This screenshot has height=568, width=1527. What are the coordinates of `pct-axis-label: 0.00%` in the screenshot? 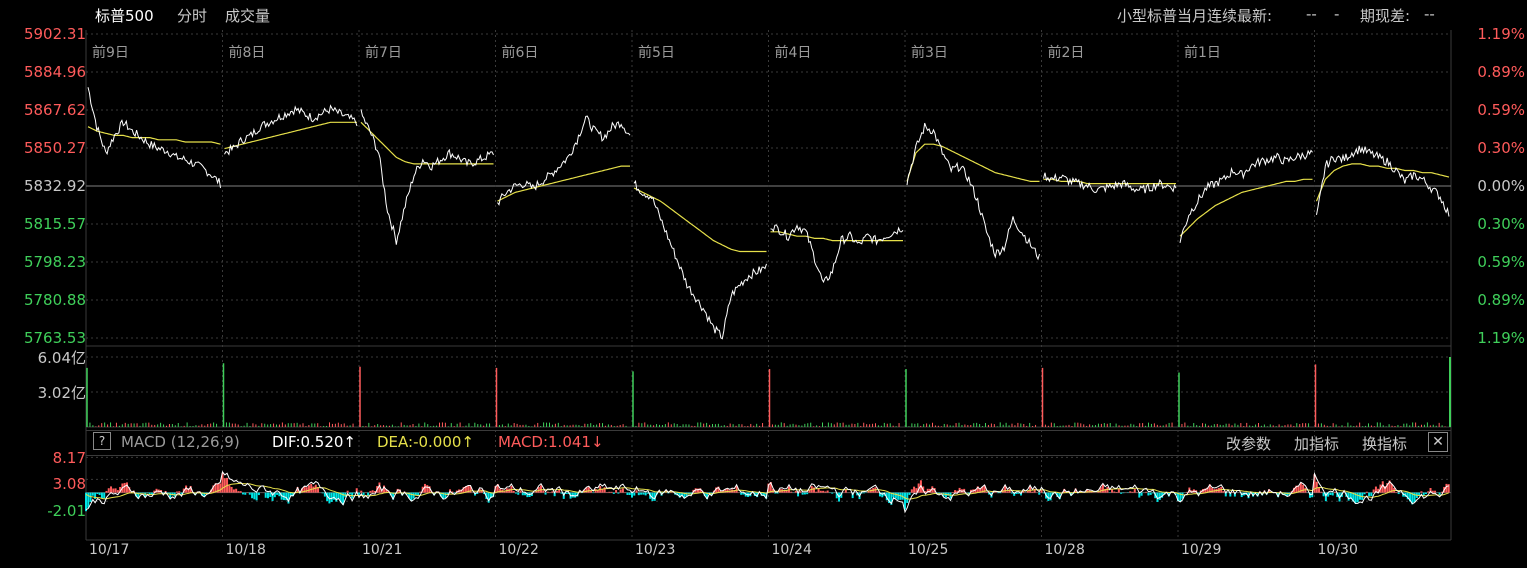 It's located at (1501, 186).